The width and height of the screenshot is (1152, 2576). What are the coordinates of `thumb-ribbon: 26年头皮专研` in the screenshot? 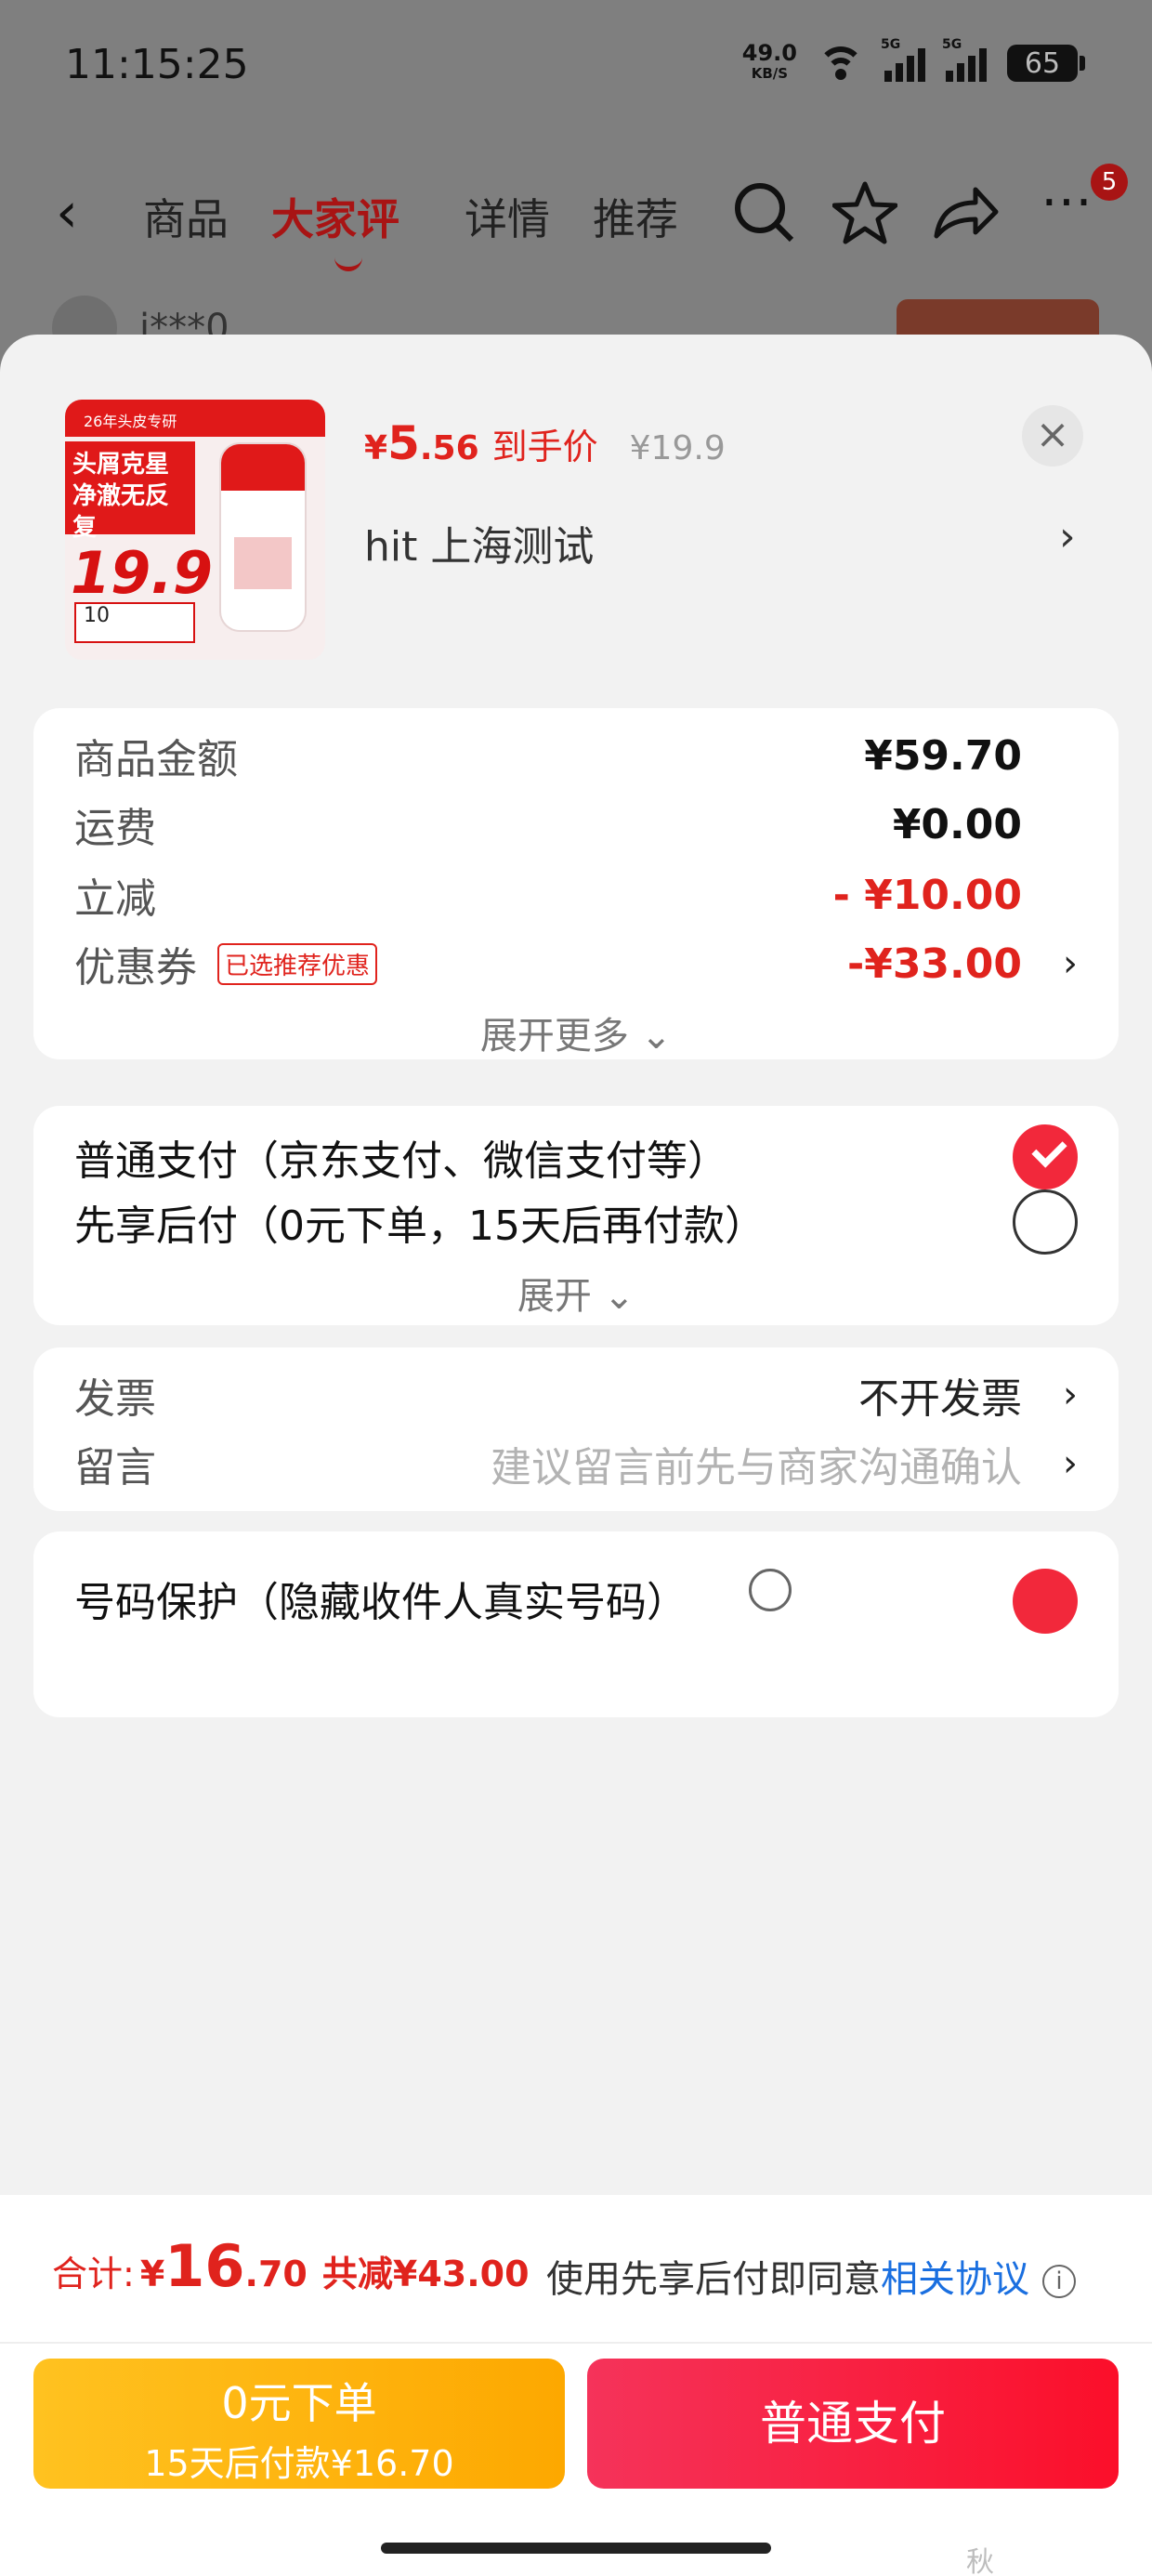 It's located at (195, 418).